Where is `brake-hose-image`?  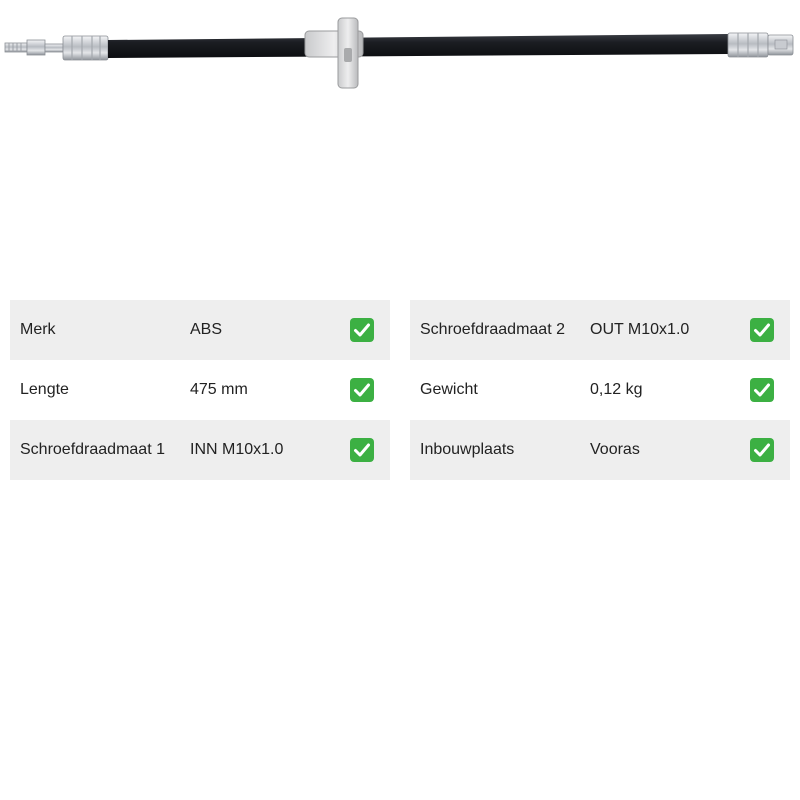
brake-hose-image is located at coordinates (399, 53).